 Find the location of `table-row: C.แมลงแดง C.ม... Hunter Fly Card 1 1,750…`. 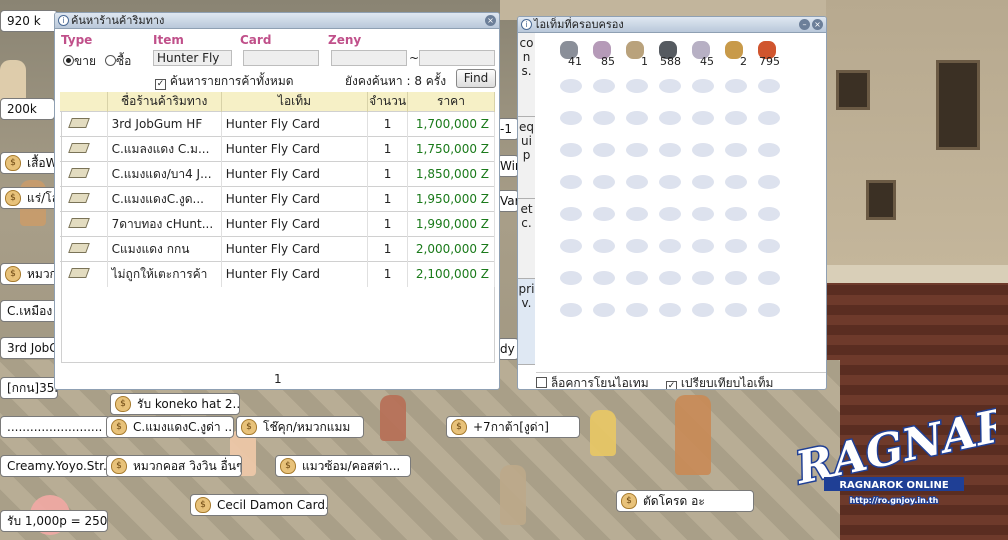

table-row: C.แมลงแดง C.ม... Hunter Fly Card 1 1,750… is located at coordinates (278, 149).